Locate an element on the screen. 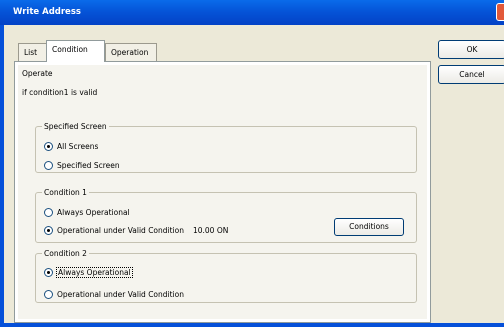 This screenshot has height=327, width=504. tab-condition: Condition is located at coordinates (75, 51).